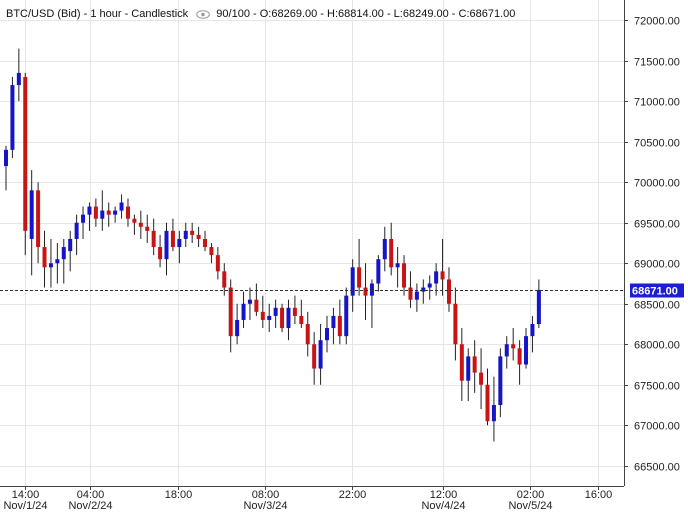  I want to click on eye-icon, so click(203, 14).